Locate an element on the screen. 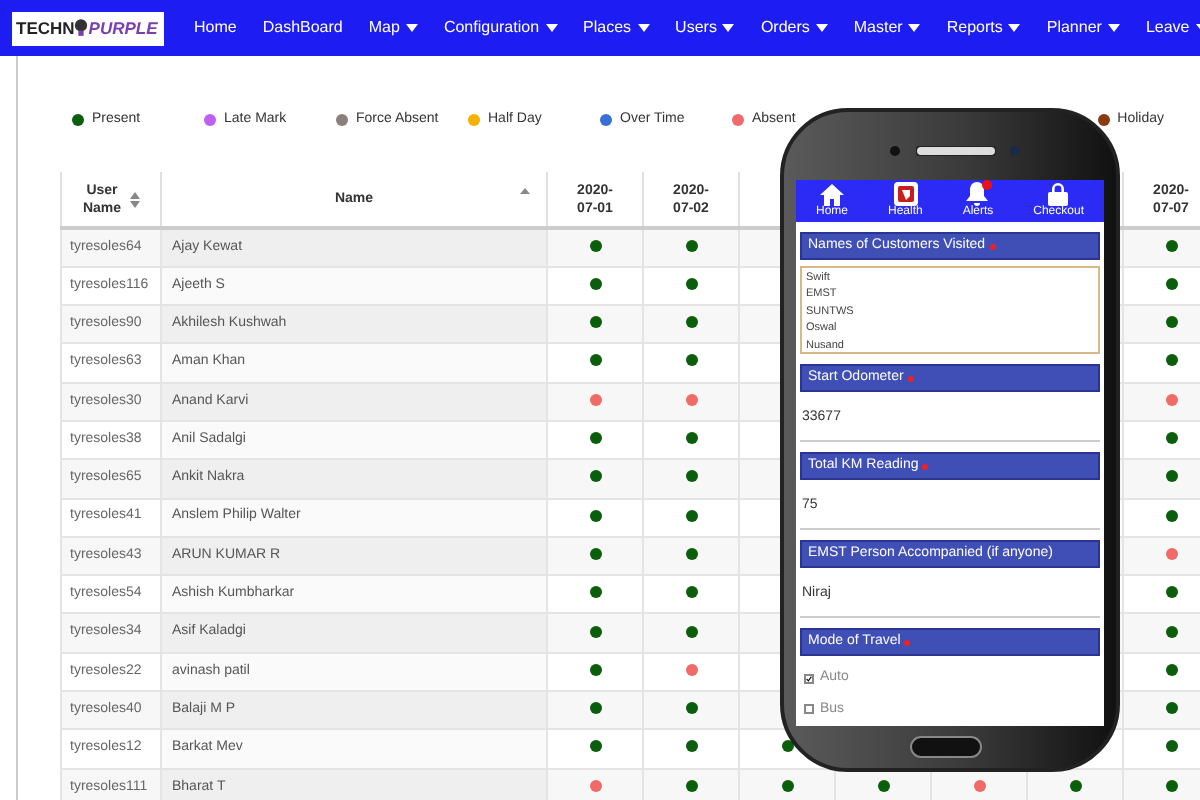 This screenshot has width=1200, height=800. nav-link: Configuration is located at coordinates (500, 28).